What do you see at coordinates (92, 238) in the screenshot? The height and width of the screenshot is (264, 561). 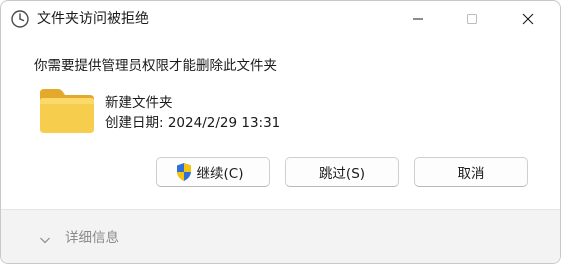 I see `more-details-toggle: 详细信息` at bounding box center [92, 238].